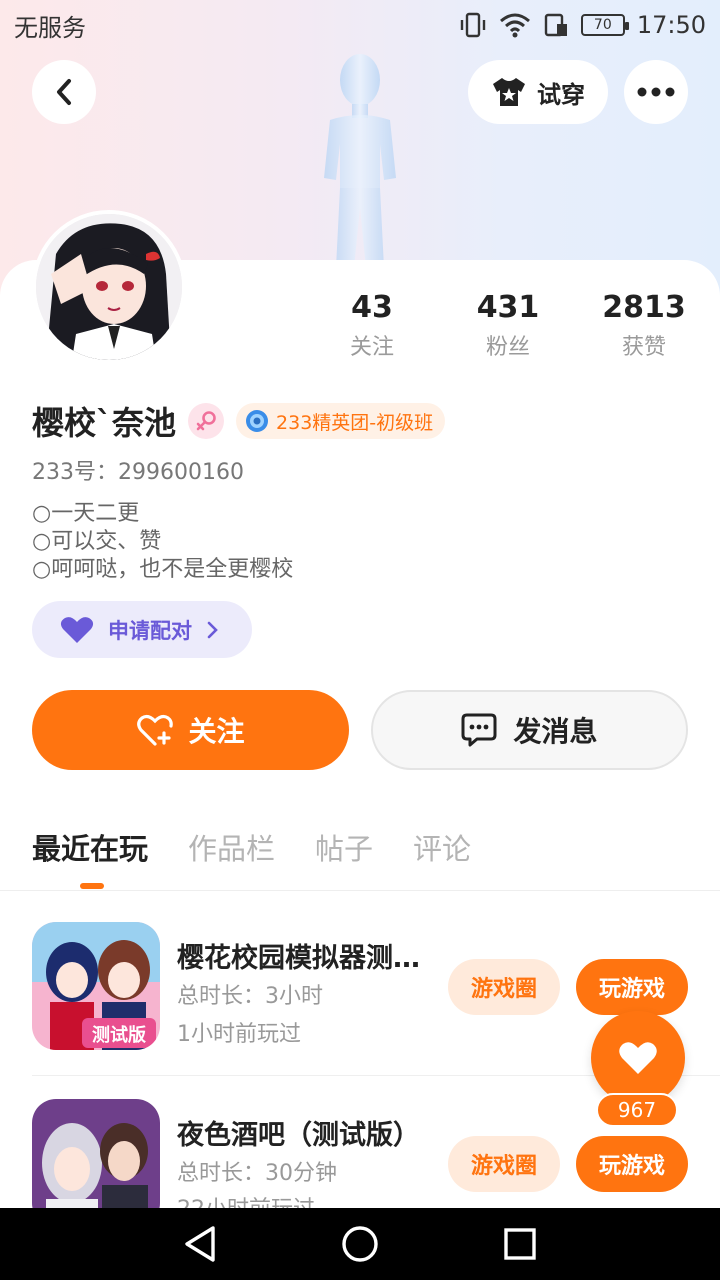 The image size is (720, 1280). Describe the element at coordinates (239, 1034) in the screenshot. I see `game-last-played: 1小时前玩过` at that location.